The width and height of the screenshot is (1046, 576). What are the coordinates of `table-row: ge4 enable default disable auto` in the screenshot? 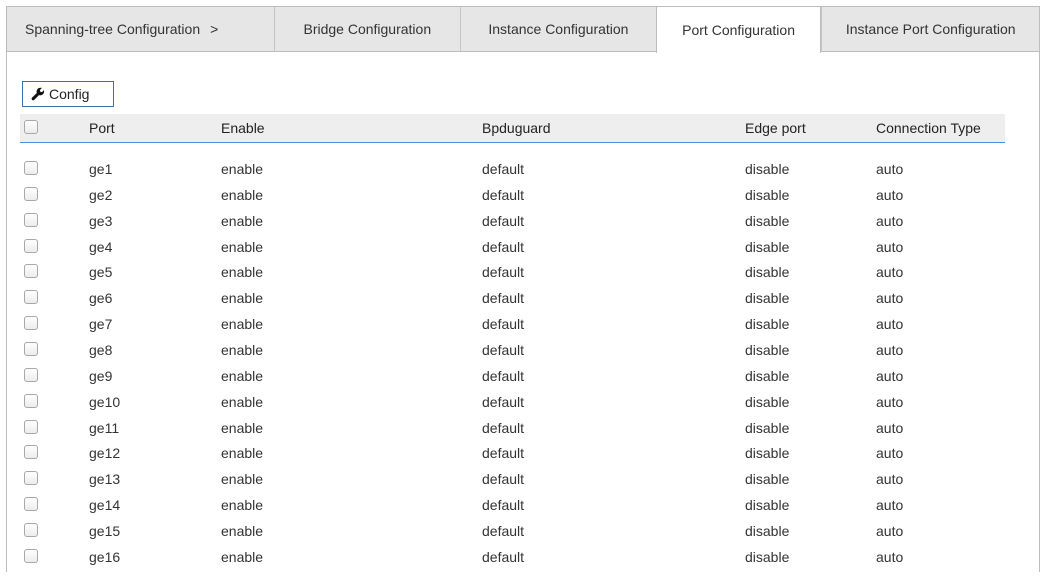 It's located at (512, 247).